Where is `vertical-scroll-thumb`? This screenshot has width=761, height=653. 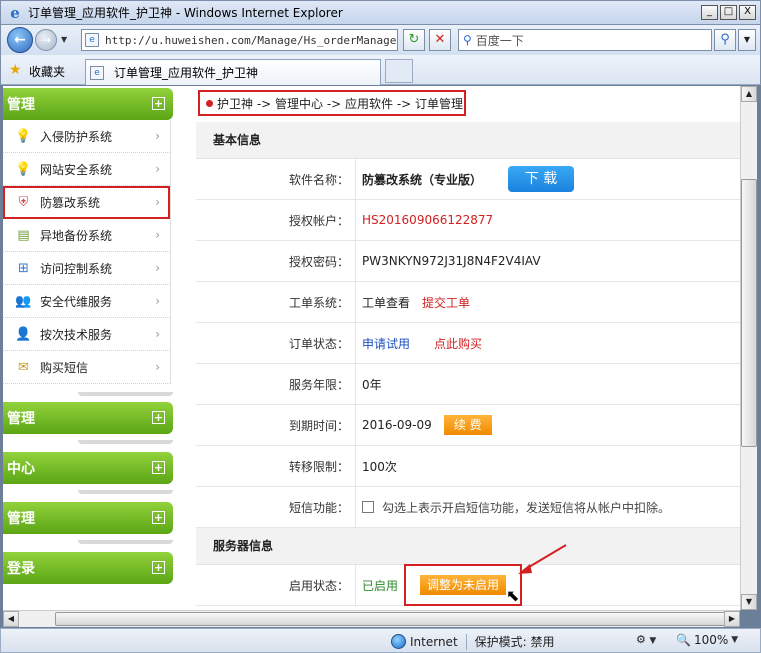 vertical-scroll-thumb is located at coordinates (749, 313).